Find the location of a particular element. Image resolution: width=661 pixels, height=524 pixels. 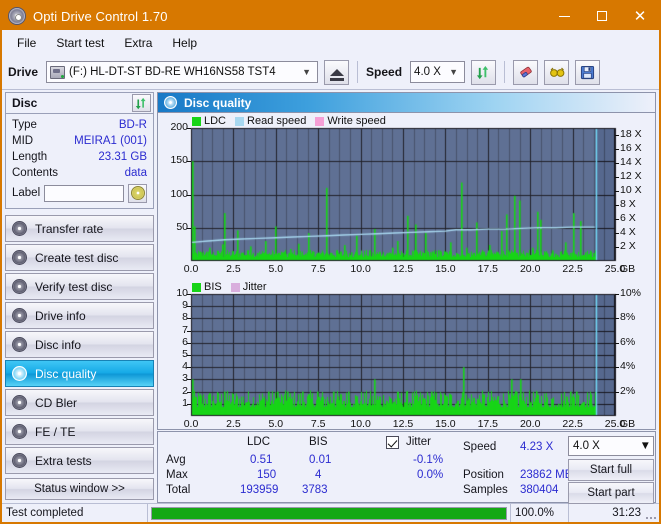

disc-label-input is located at coordinates (84, 193).